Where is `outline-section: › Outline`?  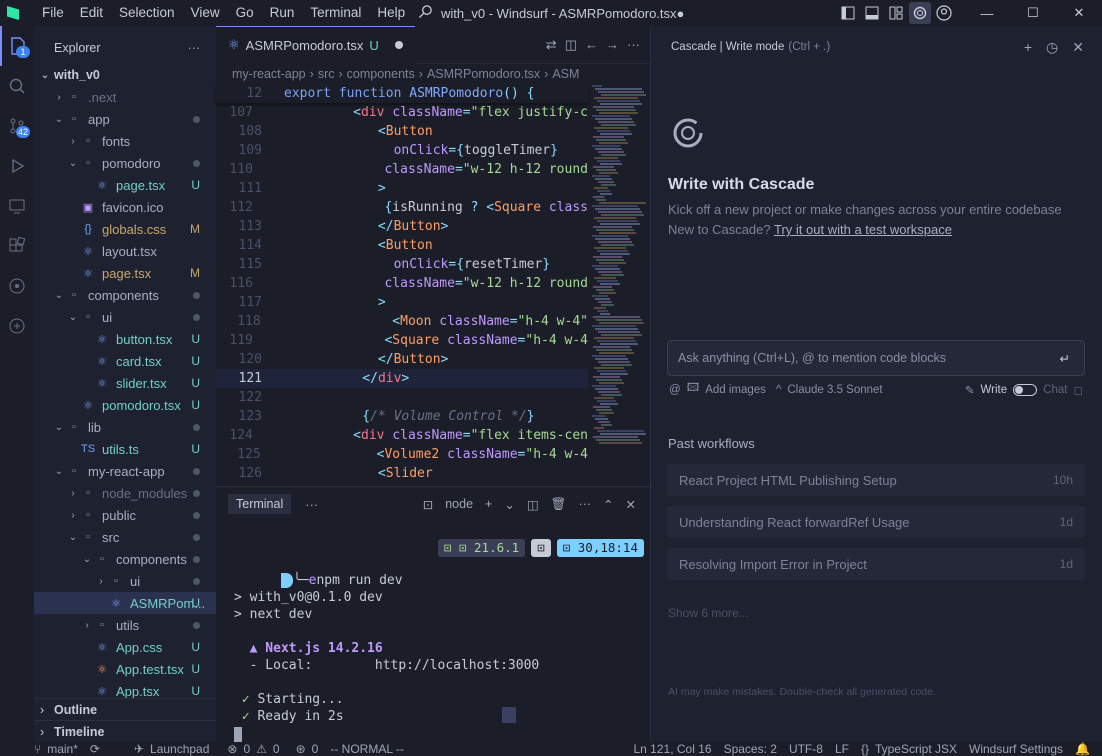
outline-section: › Outline is located at coordinates (125, 709).